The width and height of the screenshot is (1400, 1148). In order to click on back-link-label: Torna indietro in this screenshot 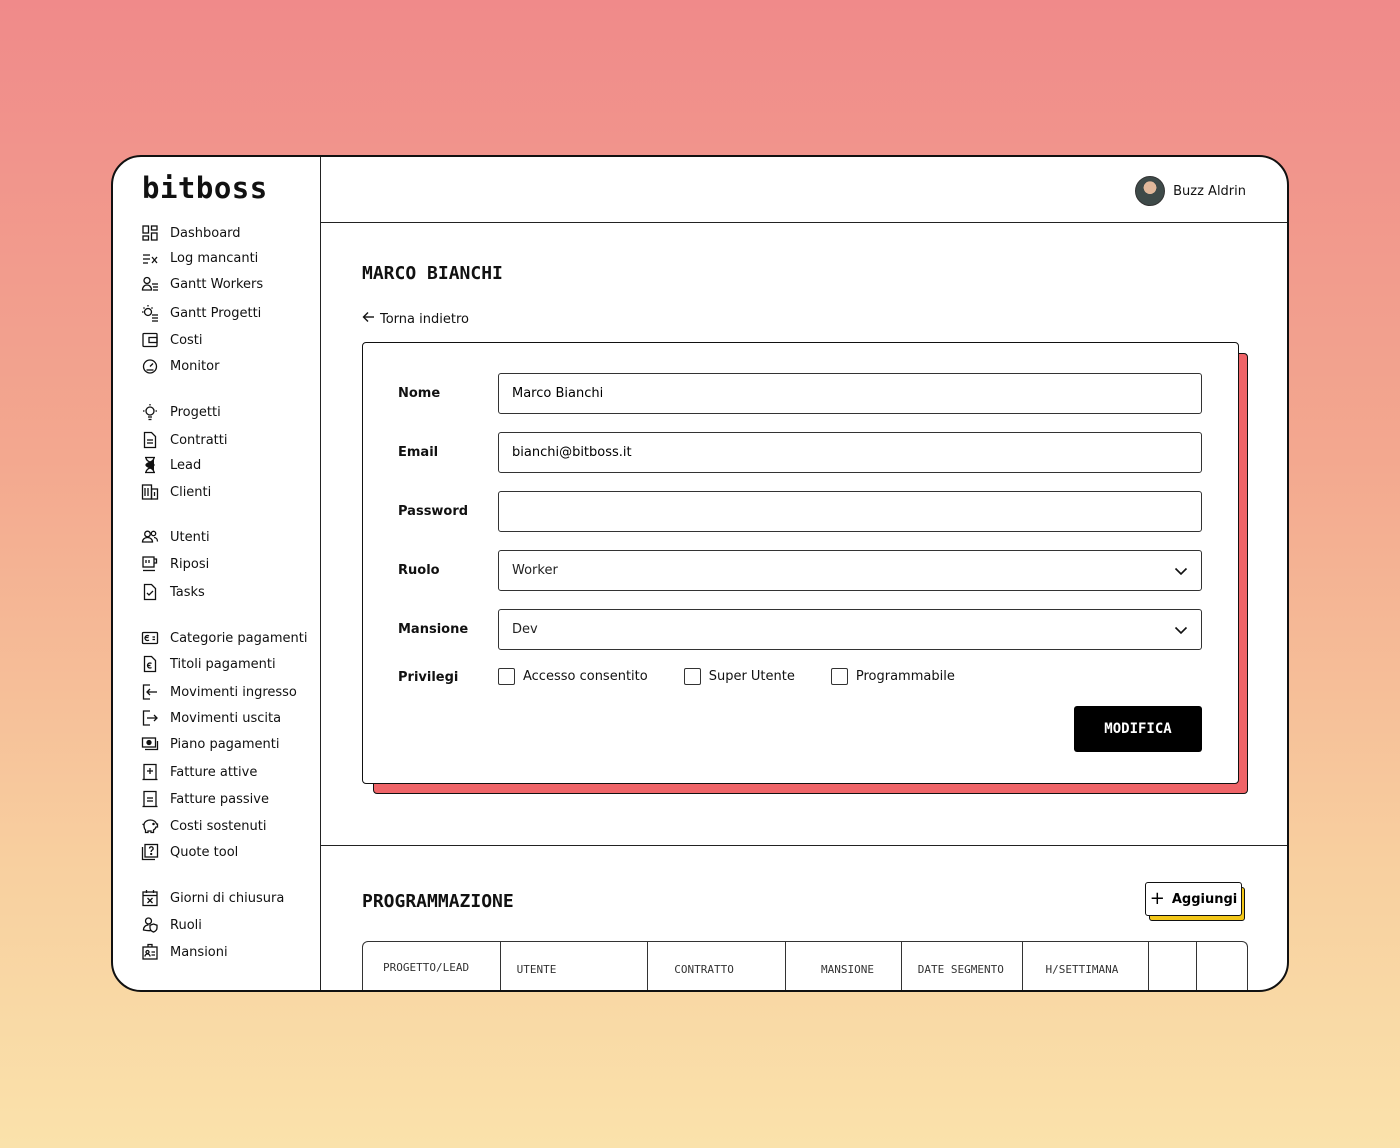, I will do `click(424, 319)`.